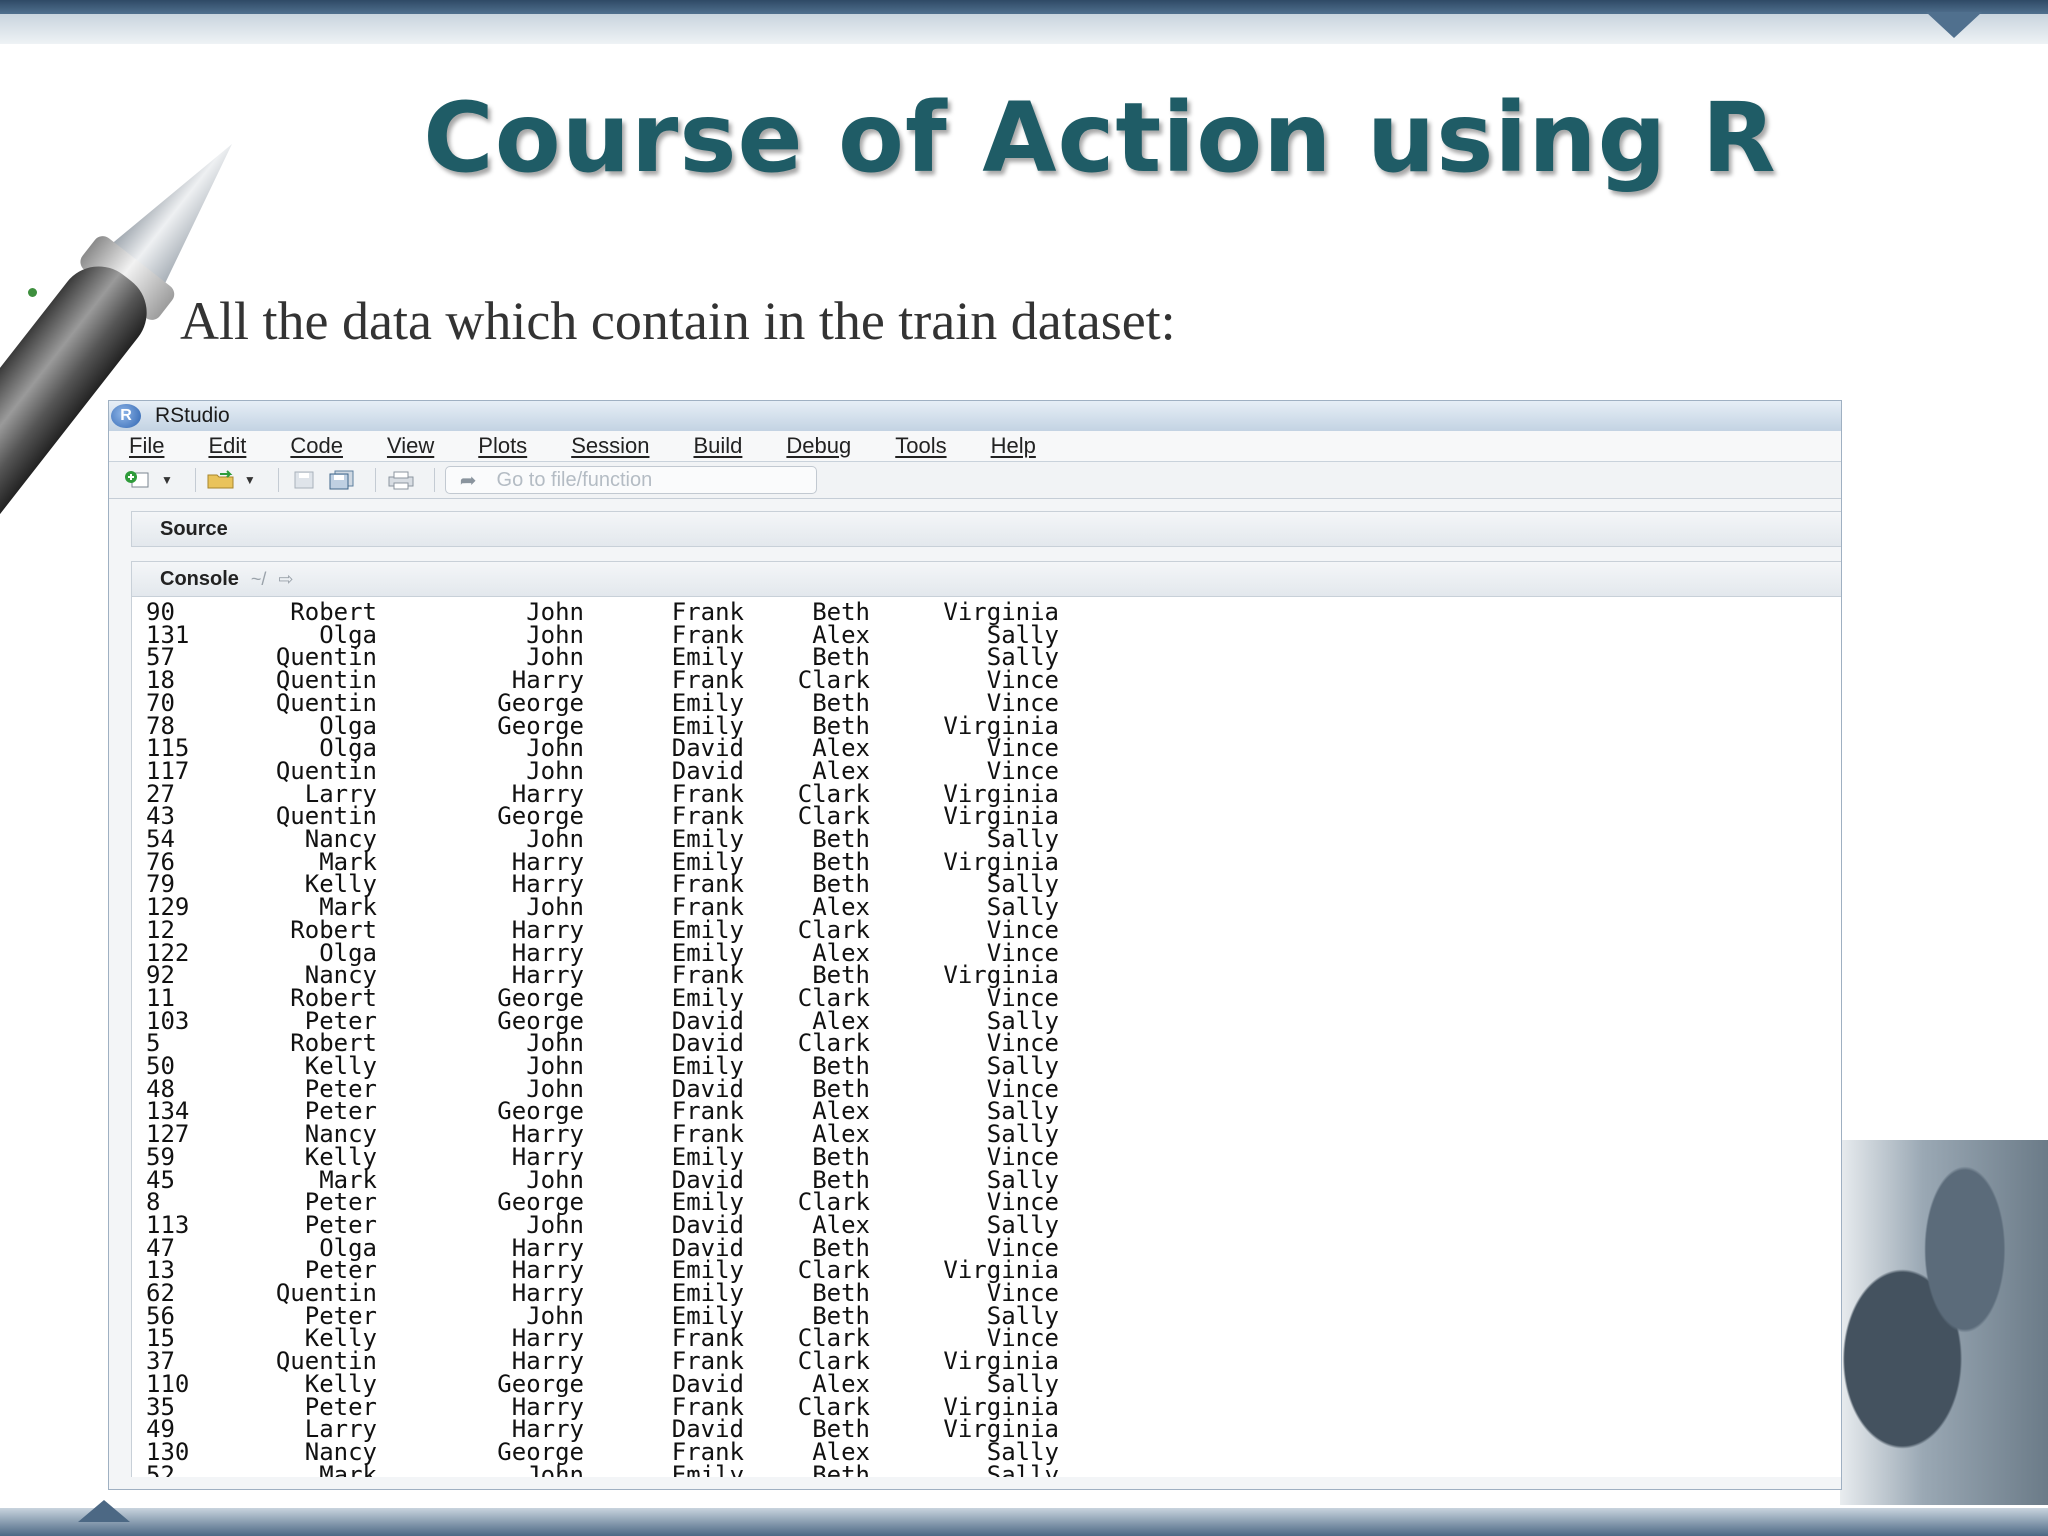 The height and width of the screenshot is (1536, 2048). Describe the element at coordinates (221, 480) in the screenshot. I see `open-folder-icon` at that location.